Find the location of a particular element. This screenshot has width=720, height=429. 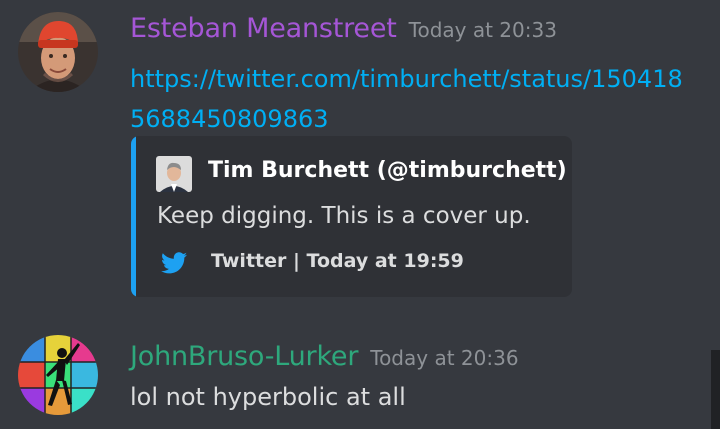

embed-description: Keep digging. This is a cover up. is located at coordinates (344, 216).